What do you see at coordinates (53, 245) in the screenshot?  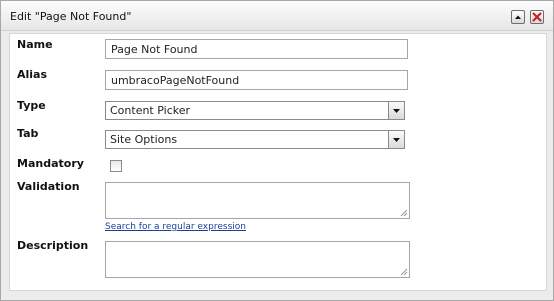 I see `description-label: Description` at bounding box center [53, 245].